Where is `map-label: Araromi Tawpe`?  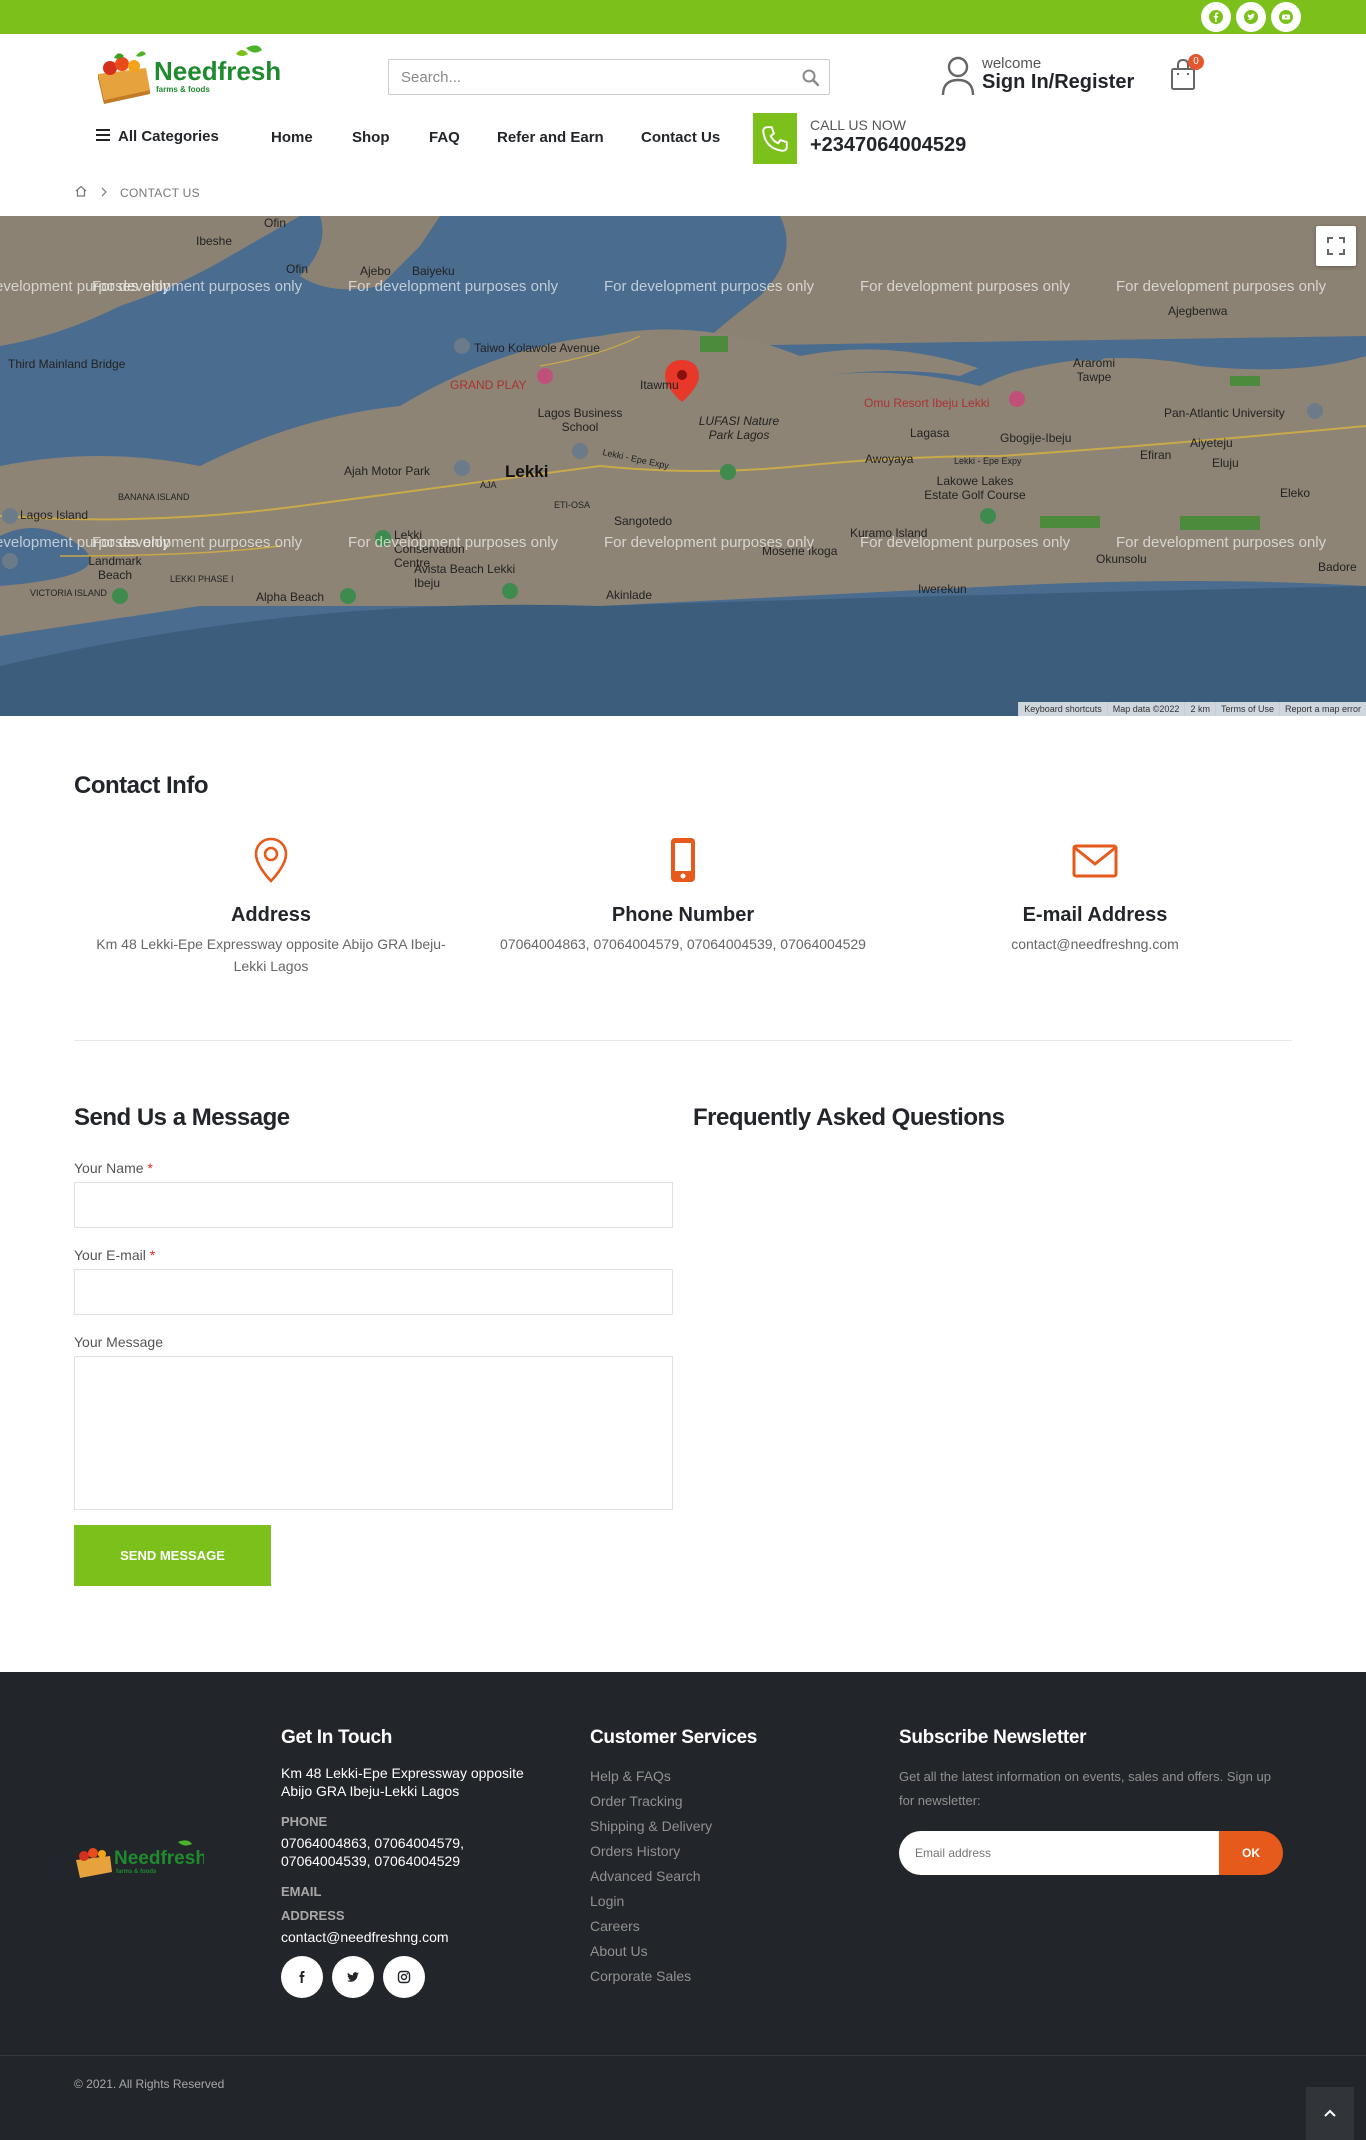 map-label: Araromi Tawpe is located at coordinates (1093, 370).